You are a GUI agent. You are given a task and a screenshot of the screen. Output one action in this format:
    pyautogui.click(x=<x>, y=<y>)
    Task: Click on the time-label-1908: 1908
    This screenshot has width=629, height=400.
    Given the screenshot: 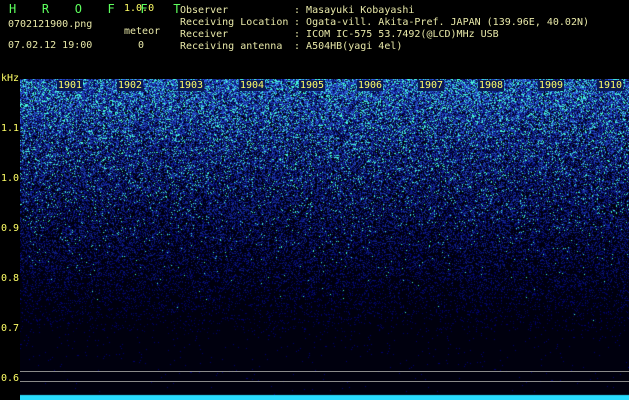 What is the action you would take?
    pyautogui.click(x=491, y=85)
    